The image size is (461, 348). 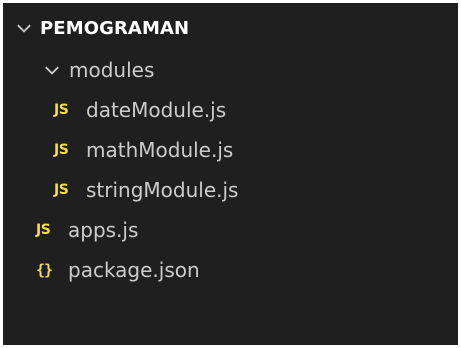 I want to click on folder-label: modules, so click(x=112, y=70).